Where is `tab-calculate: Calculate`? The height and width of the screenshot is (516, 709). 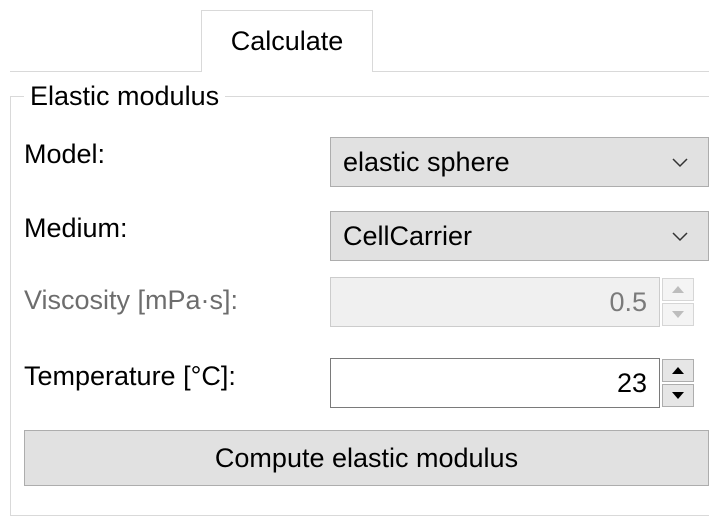
tab-calculate: Calculate is located at coordinates (287, 41).